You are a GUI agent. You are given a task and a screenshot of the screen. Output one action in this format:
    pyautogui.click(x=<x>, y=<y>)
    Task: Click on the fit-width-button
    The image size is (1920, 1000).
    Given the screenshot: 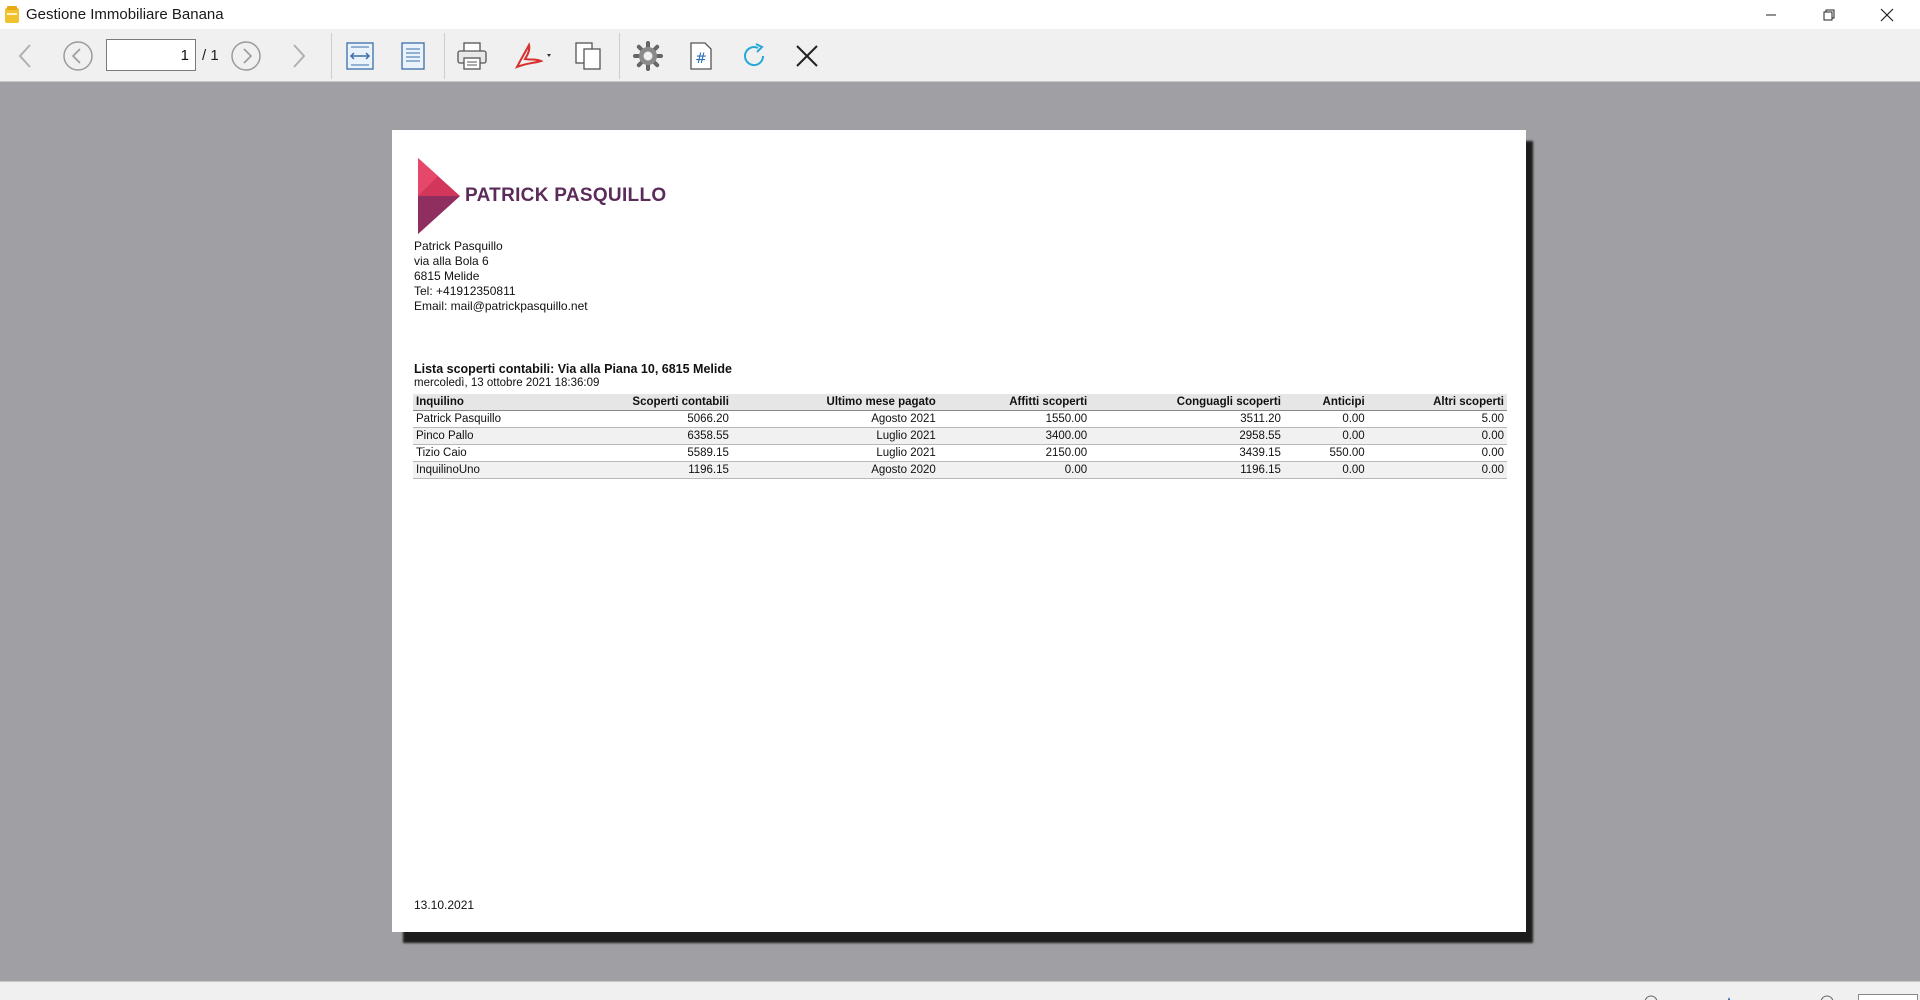 What is the action you would take?
    pyautogui.click(x=360, y=56)
    